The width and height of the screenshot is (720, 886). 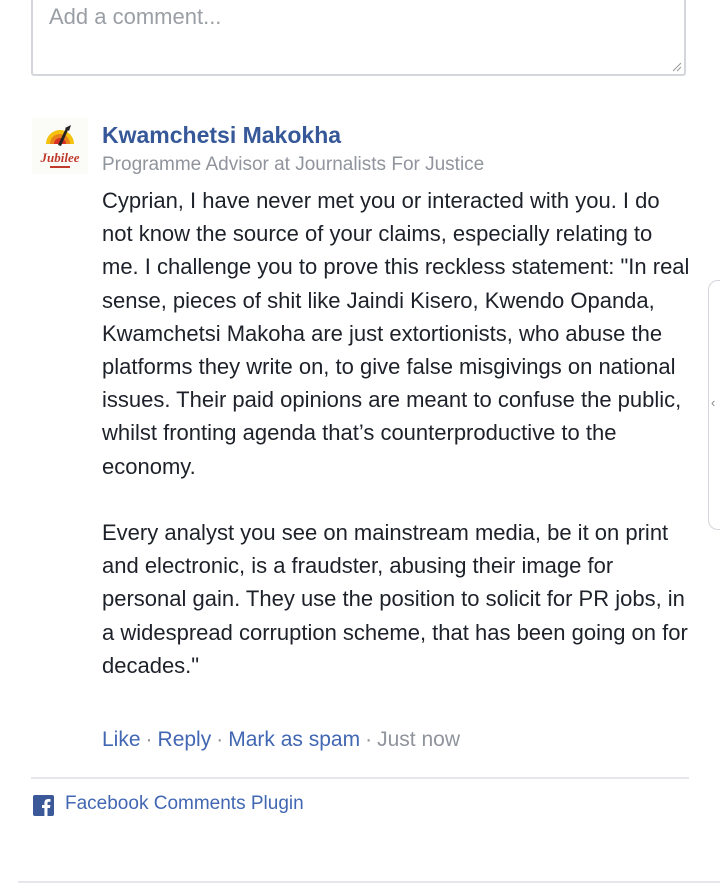 I want to click on side-drawer-handle: ‹, so click(x=714, y=405).